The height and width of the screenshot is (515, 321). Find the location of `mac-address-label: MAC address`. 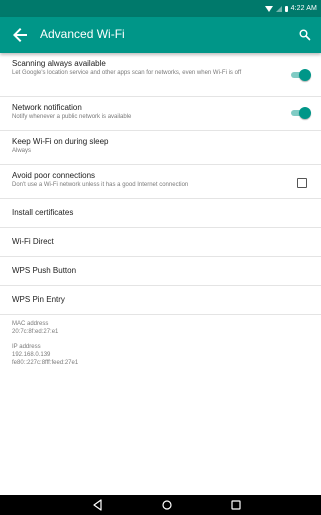

mac-address-label: MAC address is located at coordinates (30, 324).